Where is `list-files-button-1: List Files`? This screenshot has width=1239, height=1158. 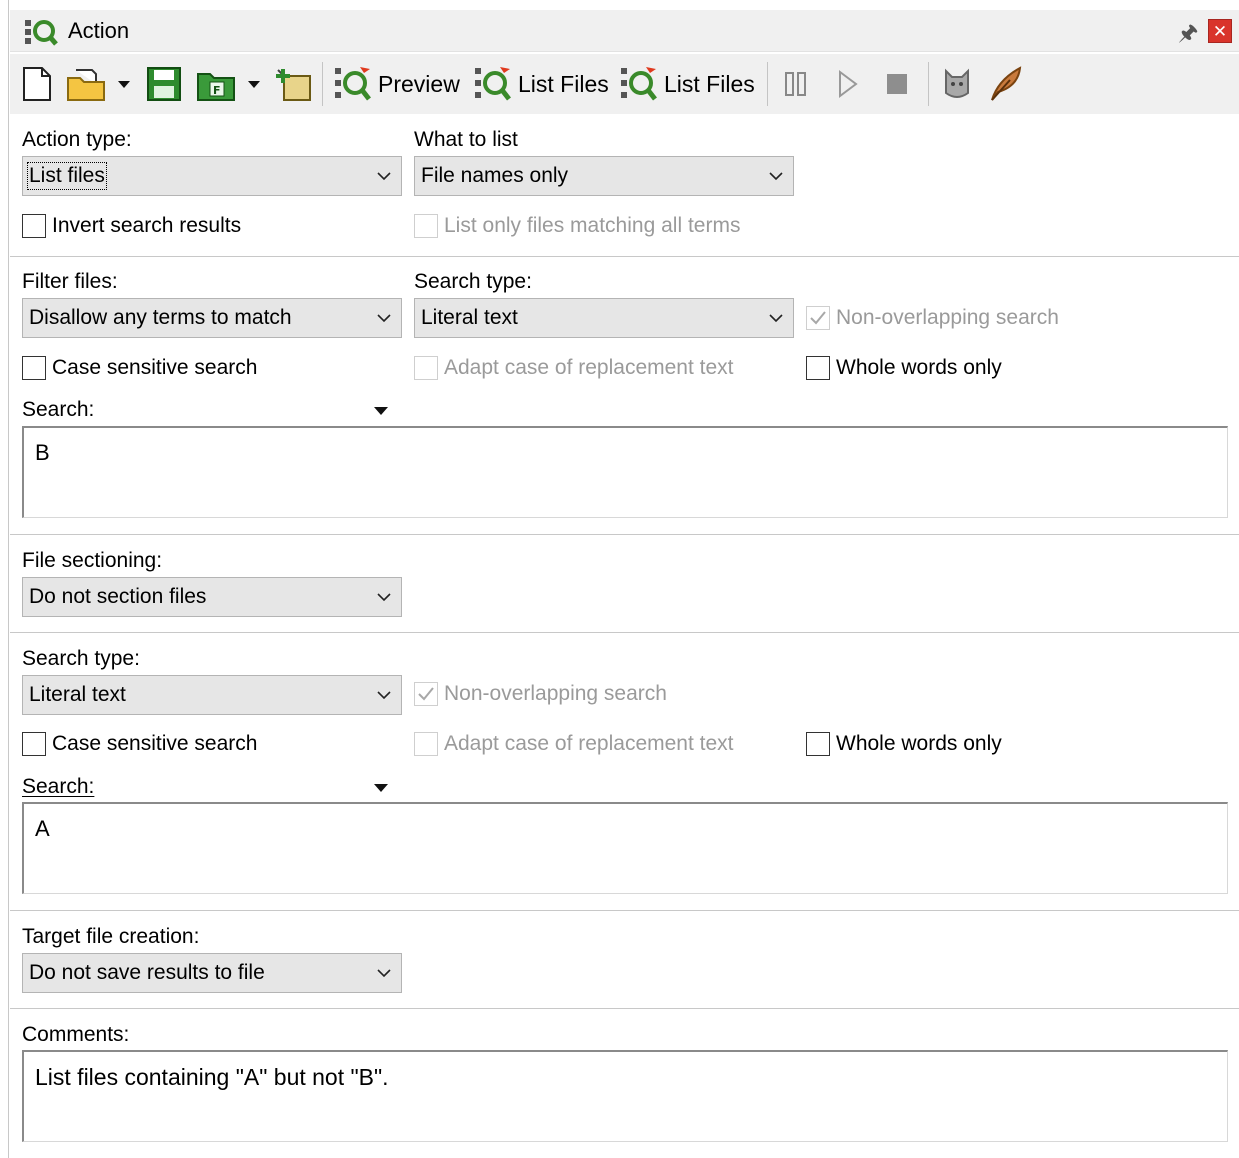
list-files-button-1: List Files is located at coordinates (541, 84).